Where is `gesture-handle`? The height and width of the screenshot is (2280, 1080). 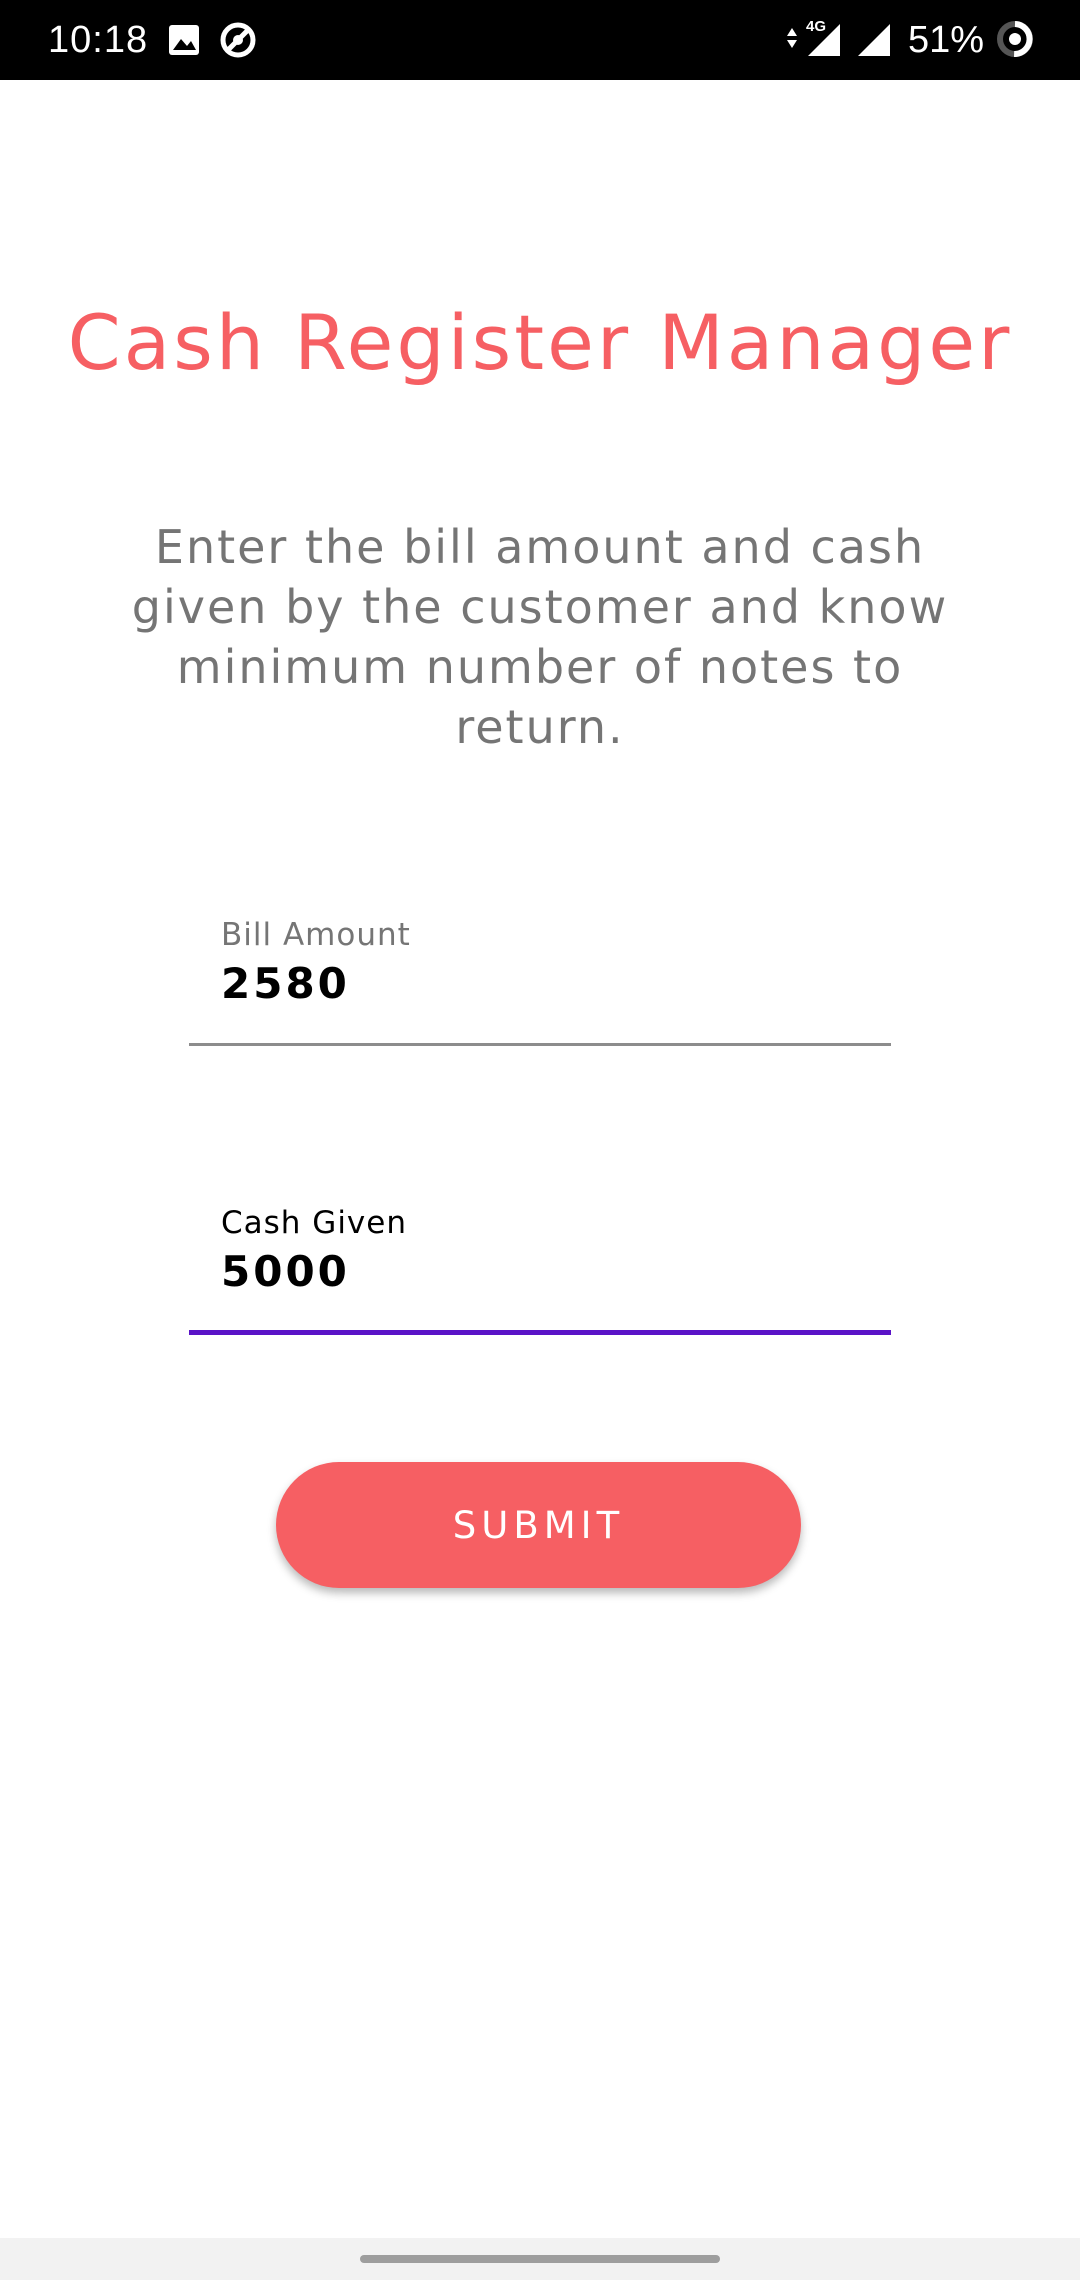
gesture-handle is located at coordinates (540, 2259).